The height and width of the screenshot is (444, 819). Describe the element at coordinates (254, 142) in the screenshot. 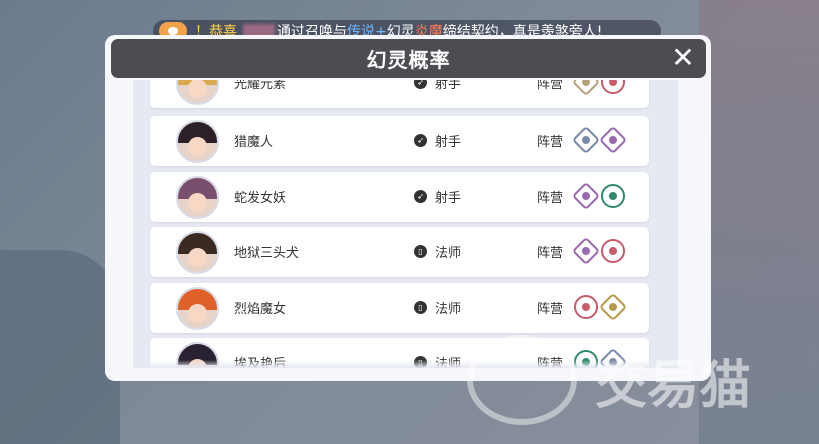

I see `hero-name: 猎魔人` at that location.